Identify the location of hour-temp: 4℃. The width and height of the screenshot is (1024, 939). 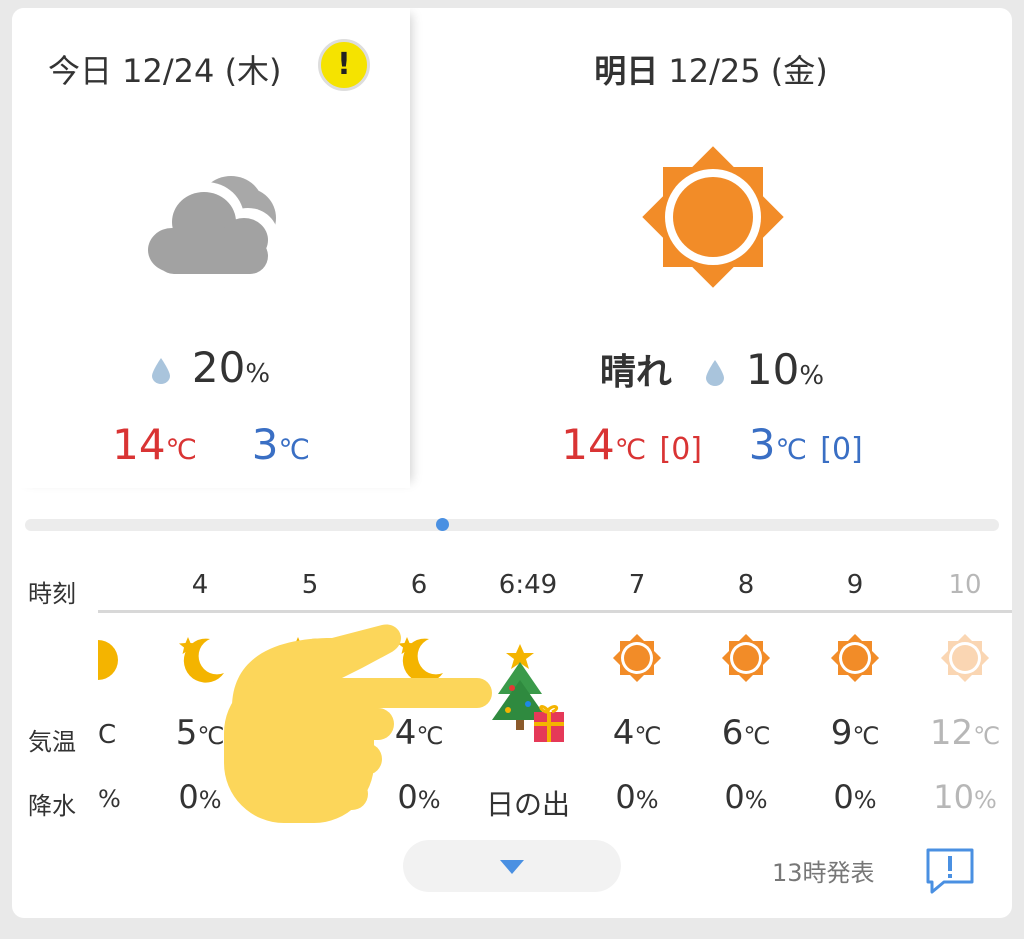
(637, 733).